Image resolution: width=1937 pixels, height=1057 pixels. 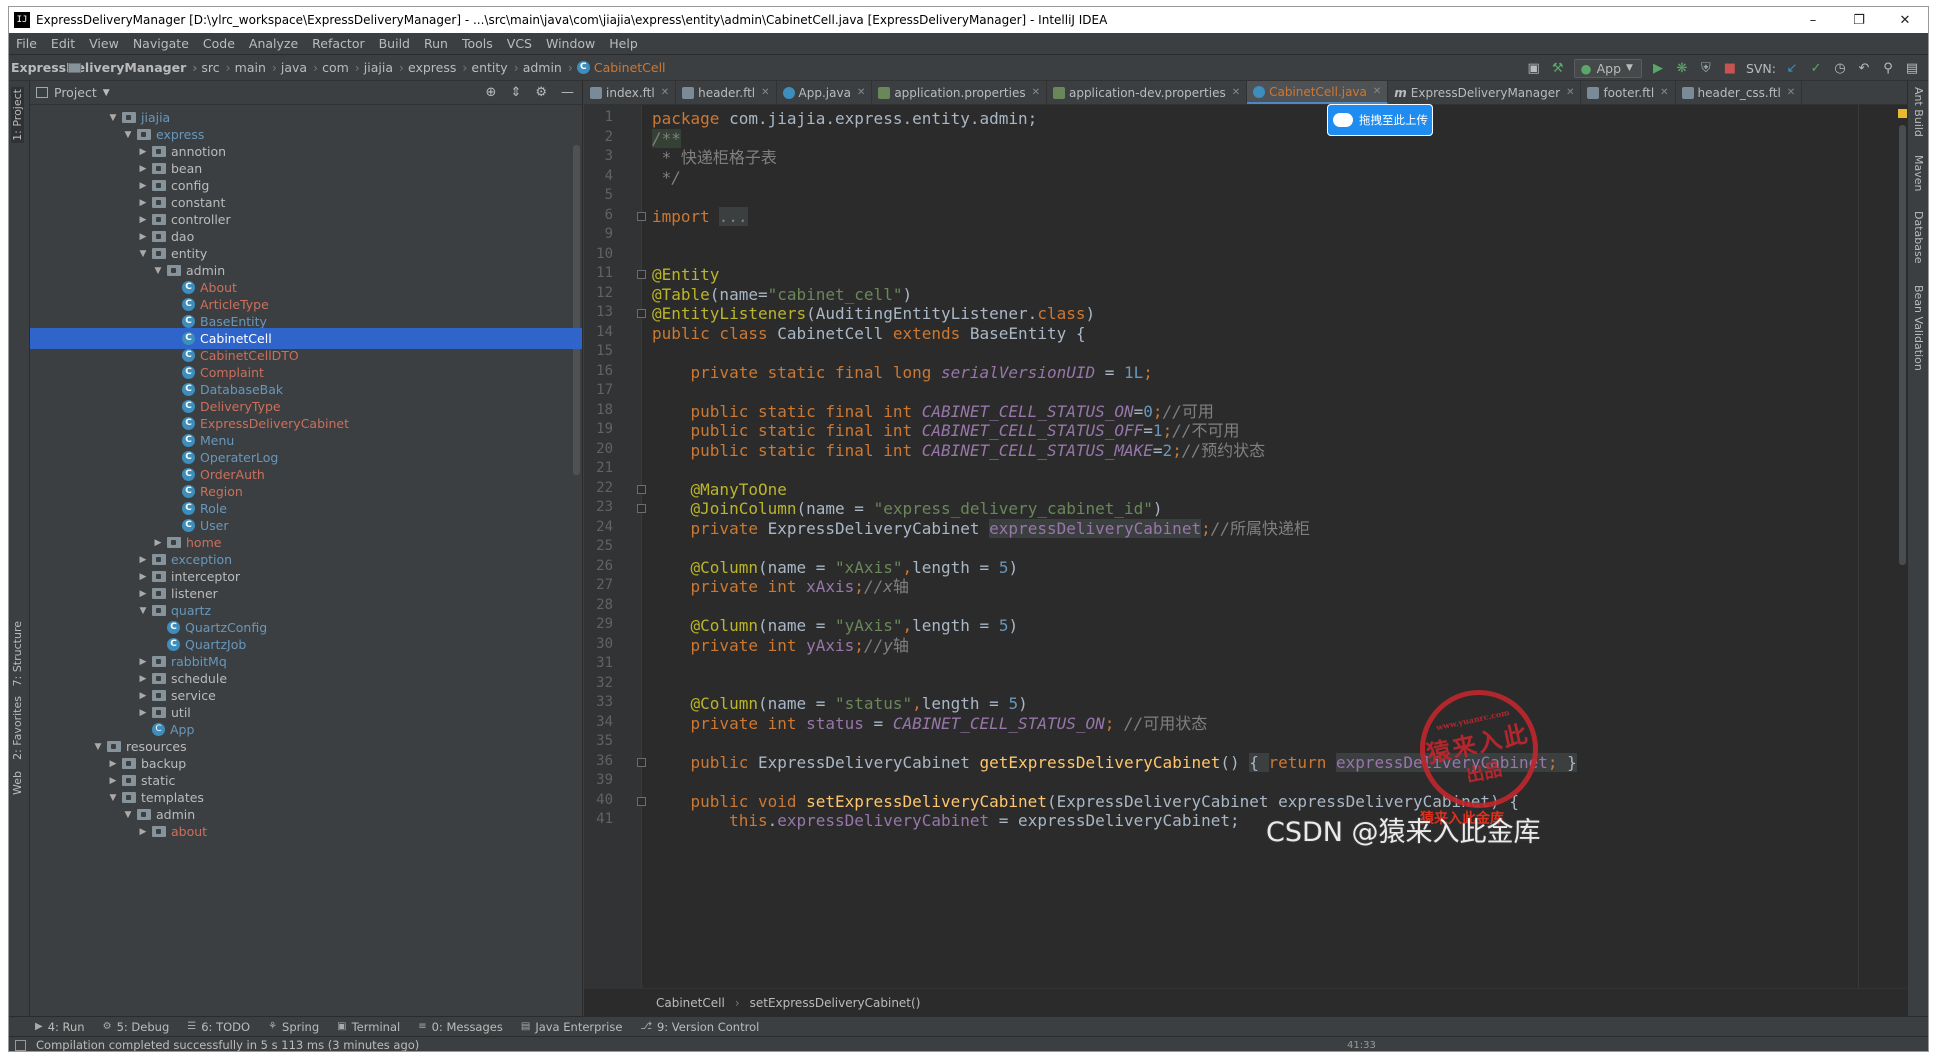 What do you see at coordinates (835, 1003) in the screenshot?
I see `crumb-method: setExpressDeliveryCabinet()` at bounding box center [835, 1003].